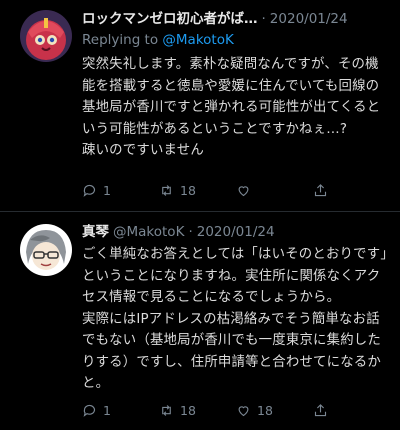 Image resolution: width=400 pixels, height=430 pixels. I want to click on user-handle: @MakotoK, so click(148, 232).